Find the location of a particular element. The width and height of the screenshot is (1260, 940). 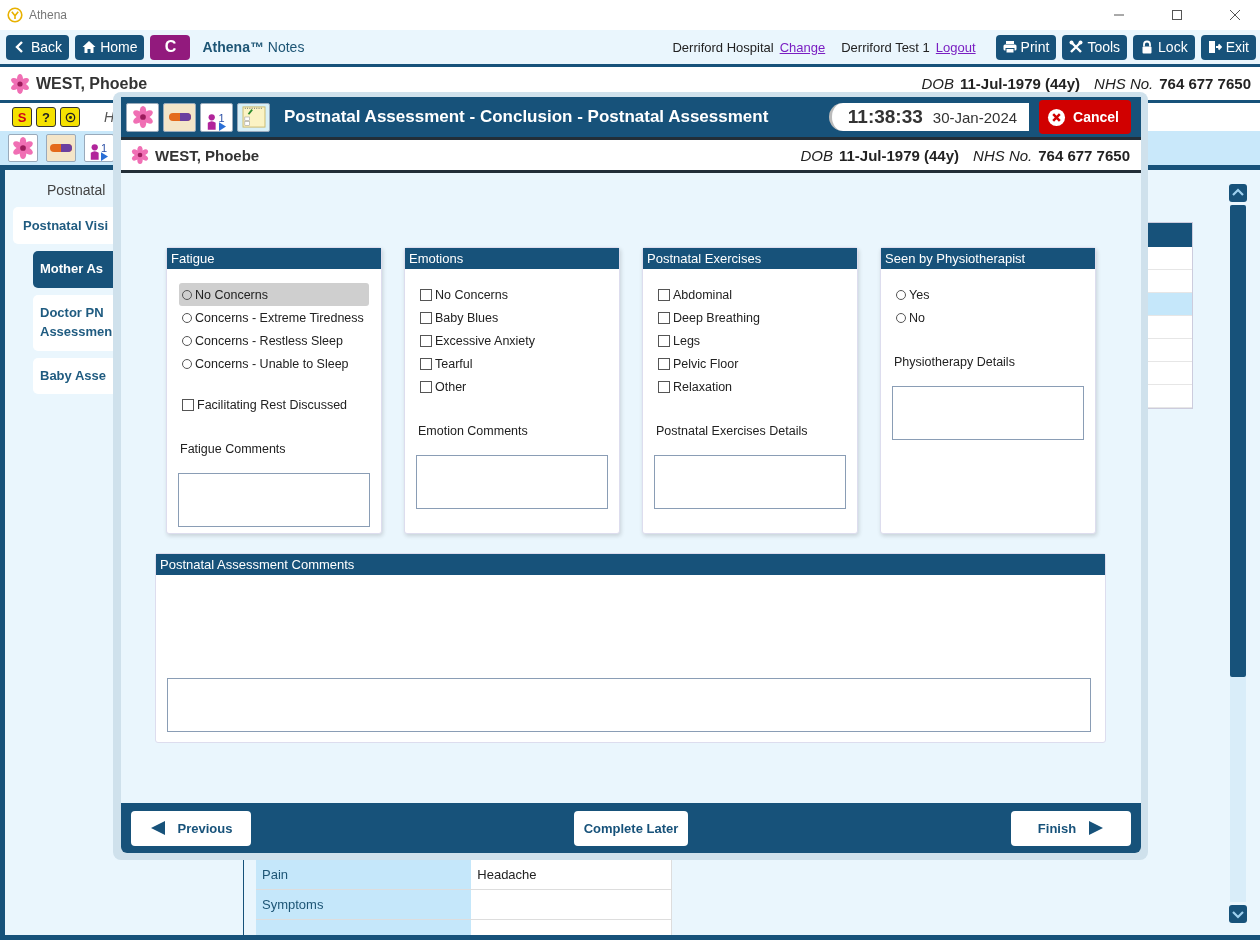

time-display: 11:38:33 30-Jan-2024 is located at coordinates (929, 117).